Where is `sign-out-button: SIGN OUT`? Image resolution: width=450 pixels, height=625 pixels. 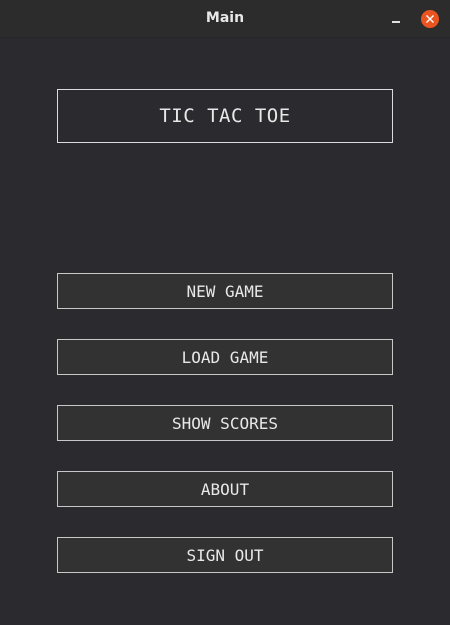
sign-out-button: SIGN OUT is located at coordinates (225, 555).